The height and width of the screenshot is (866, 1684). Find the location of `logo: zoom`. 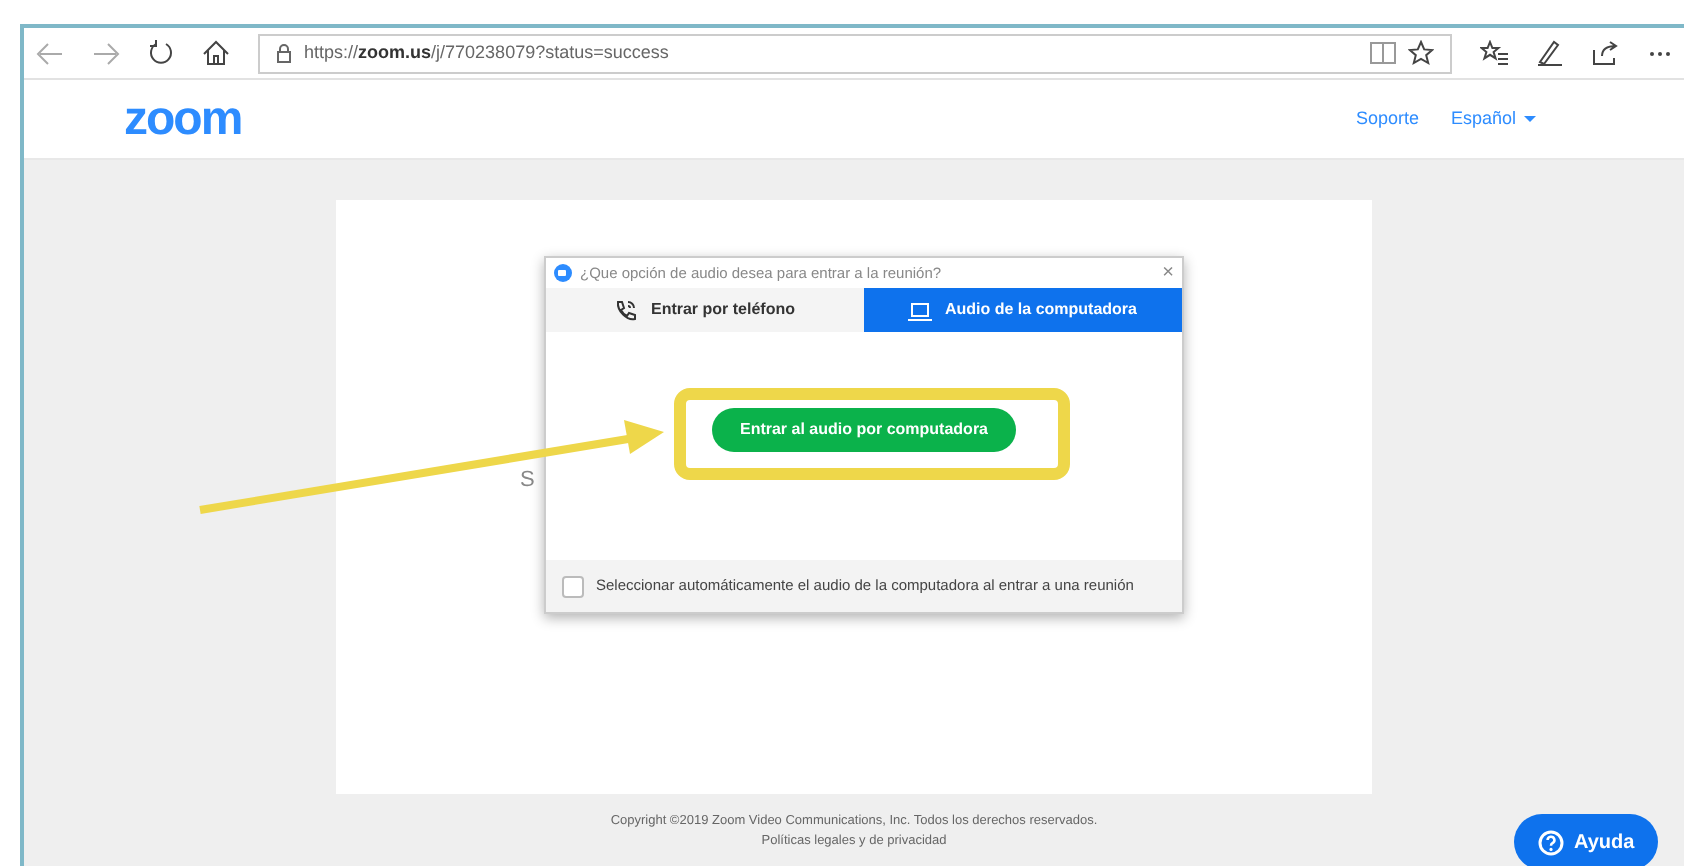

logo: zoom is located at coordinates (183, 119).